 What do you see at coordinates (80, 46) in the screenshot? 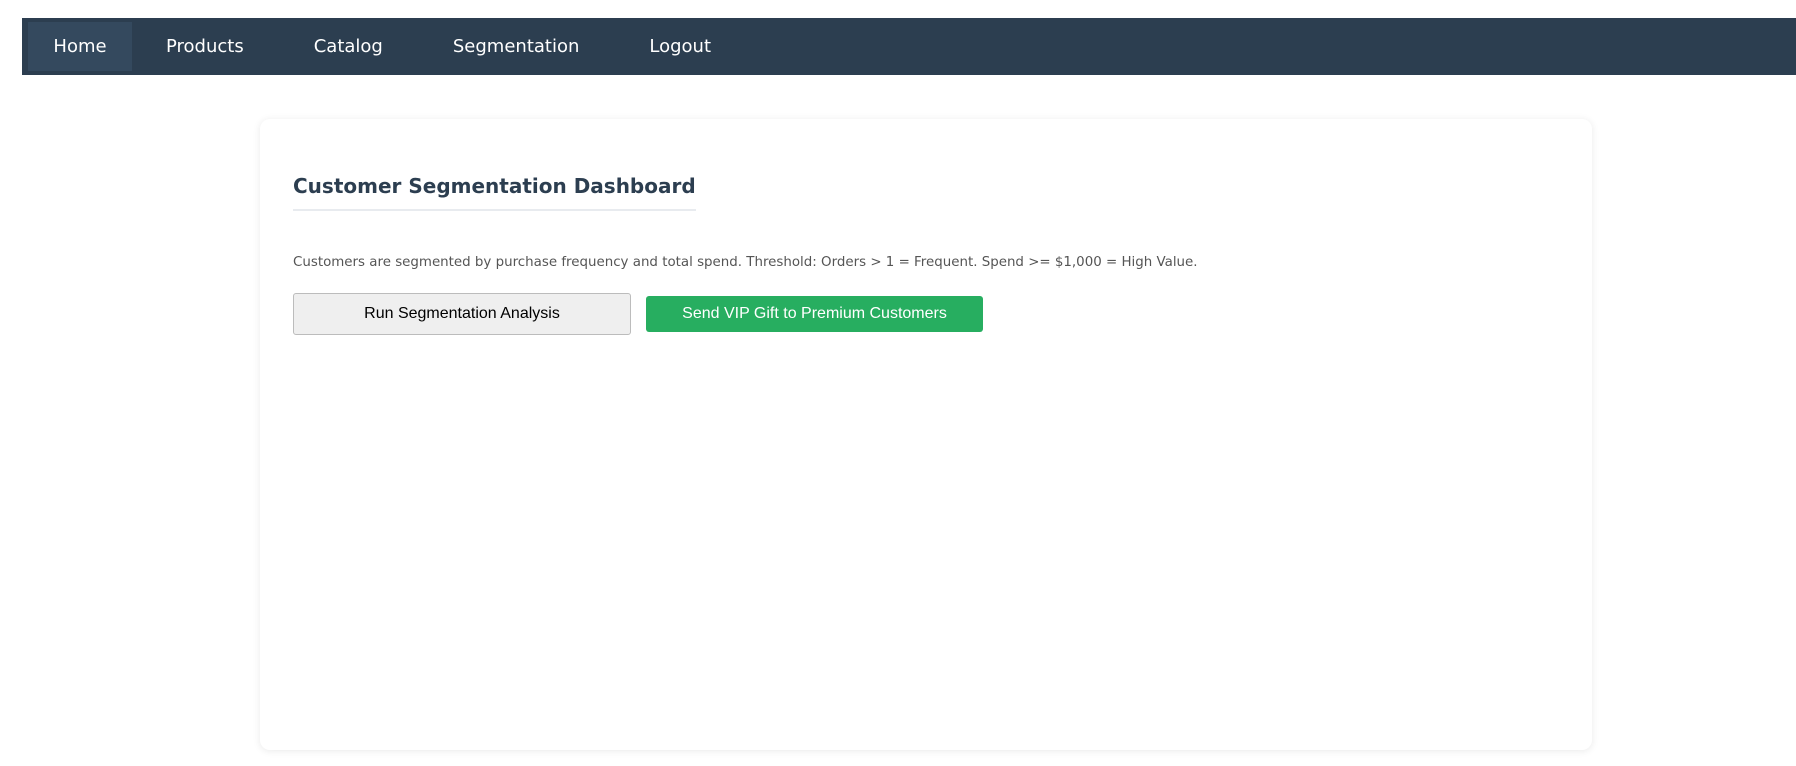
I see `nav-home: Home` at bounding box center [80, 46].